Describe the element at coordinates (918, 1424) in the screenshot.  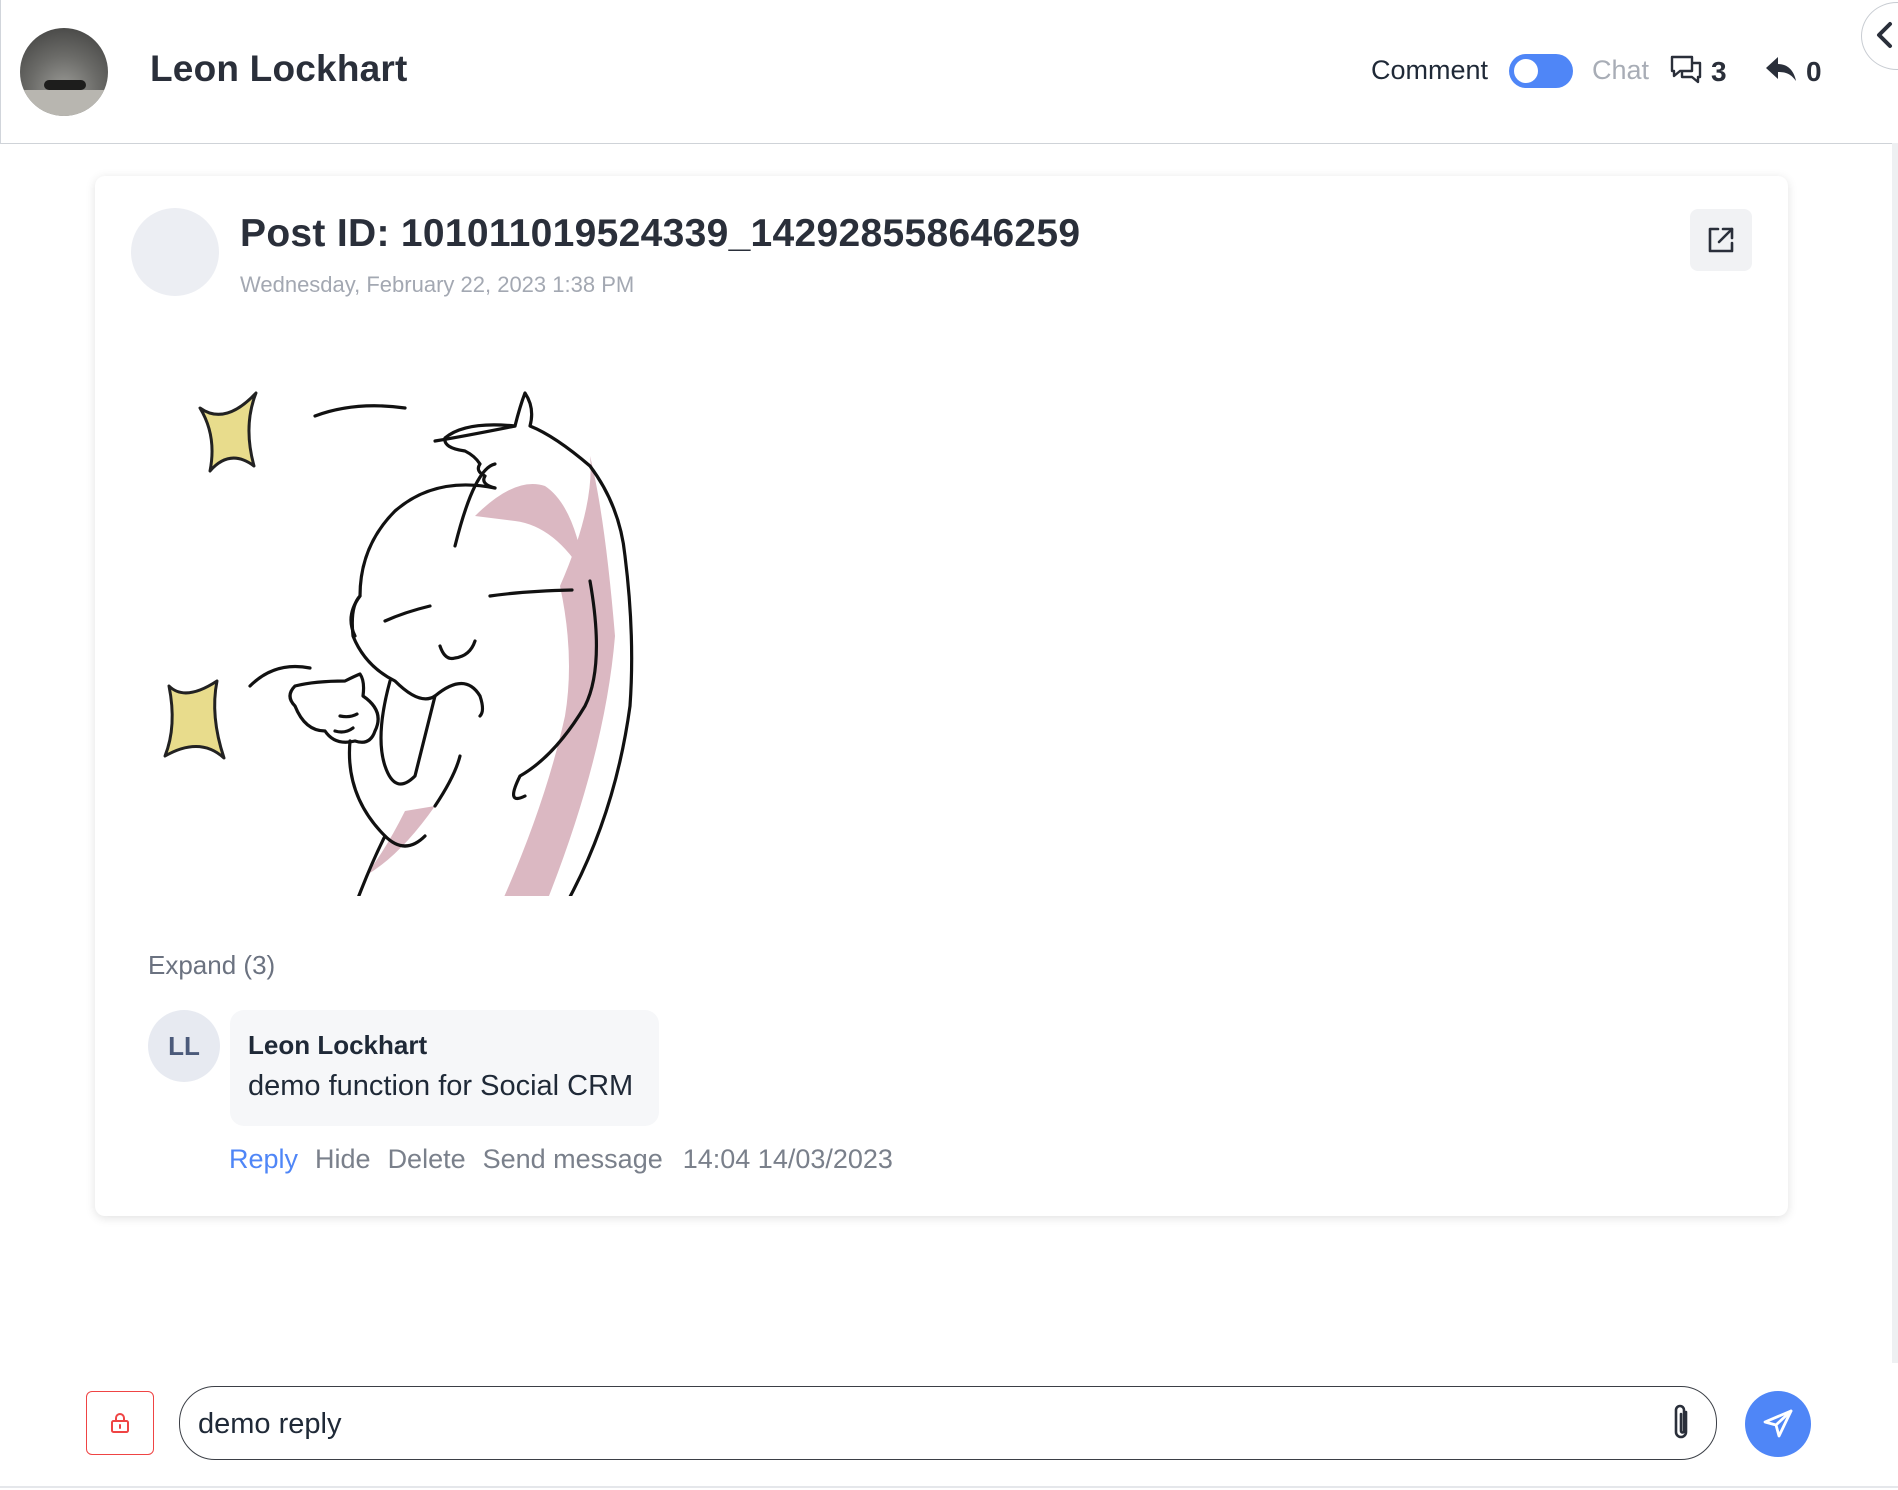
I see `reply-input` at that location.